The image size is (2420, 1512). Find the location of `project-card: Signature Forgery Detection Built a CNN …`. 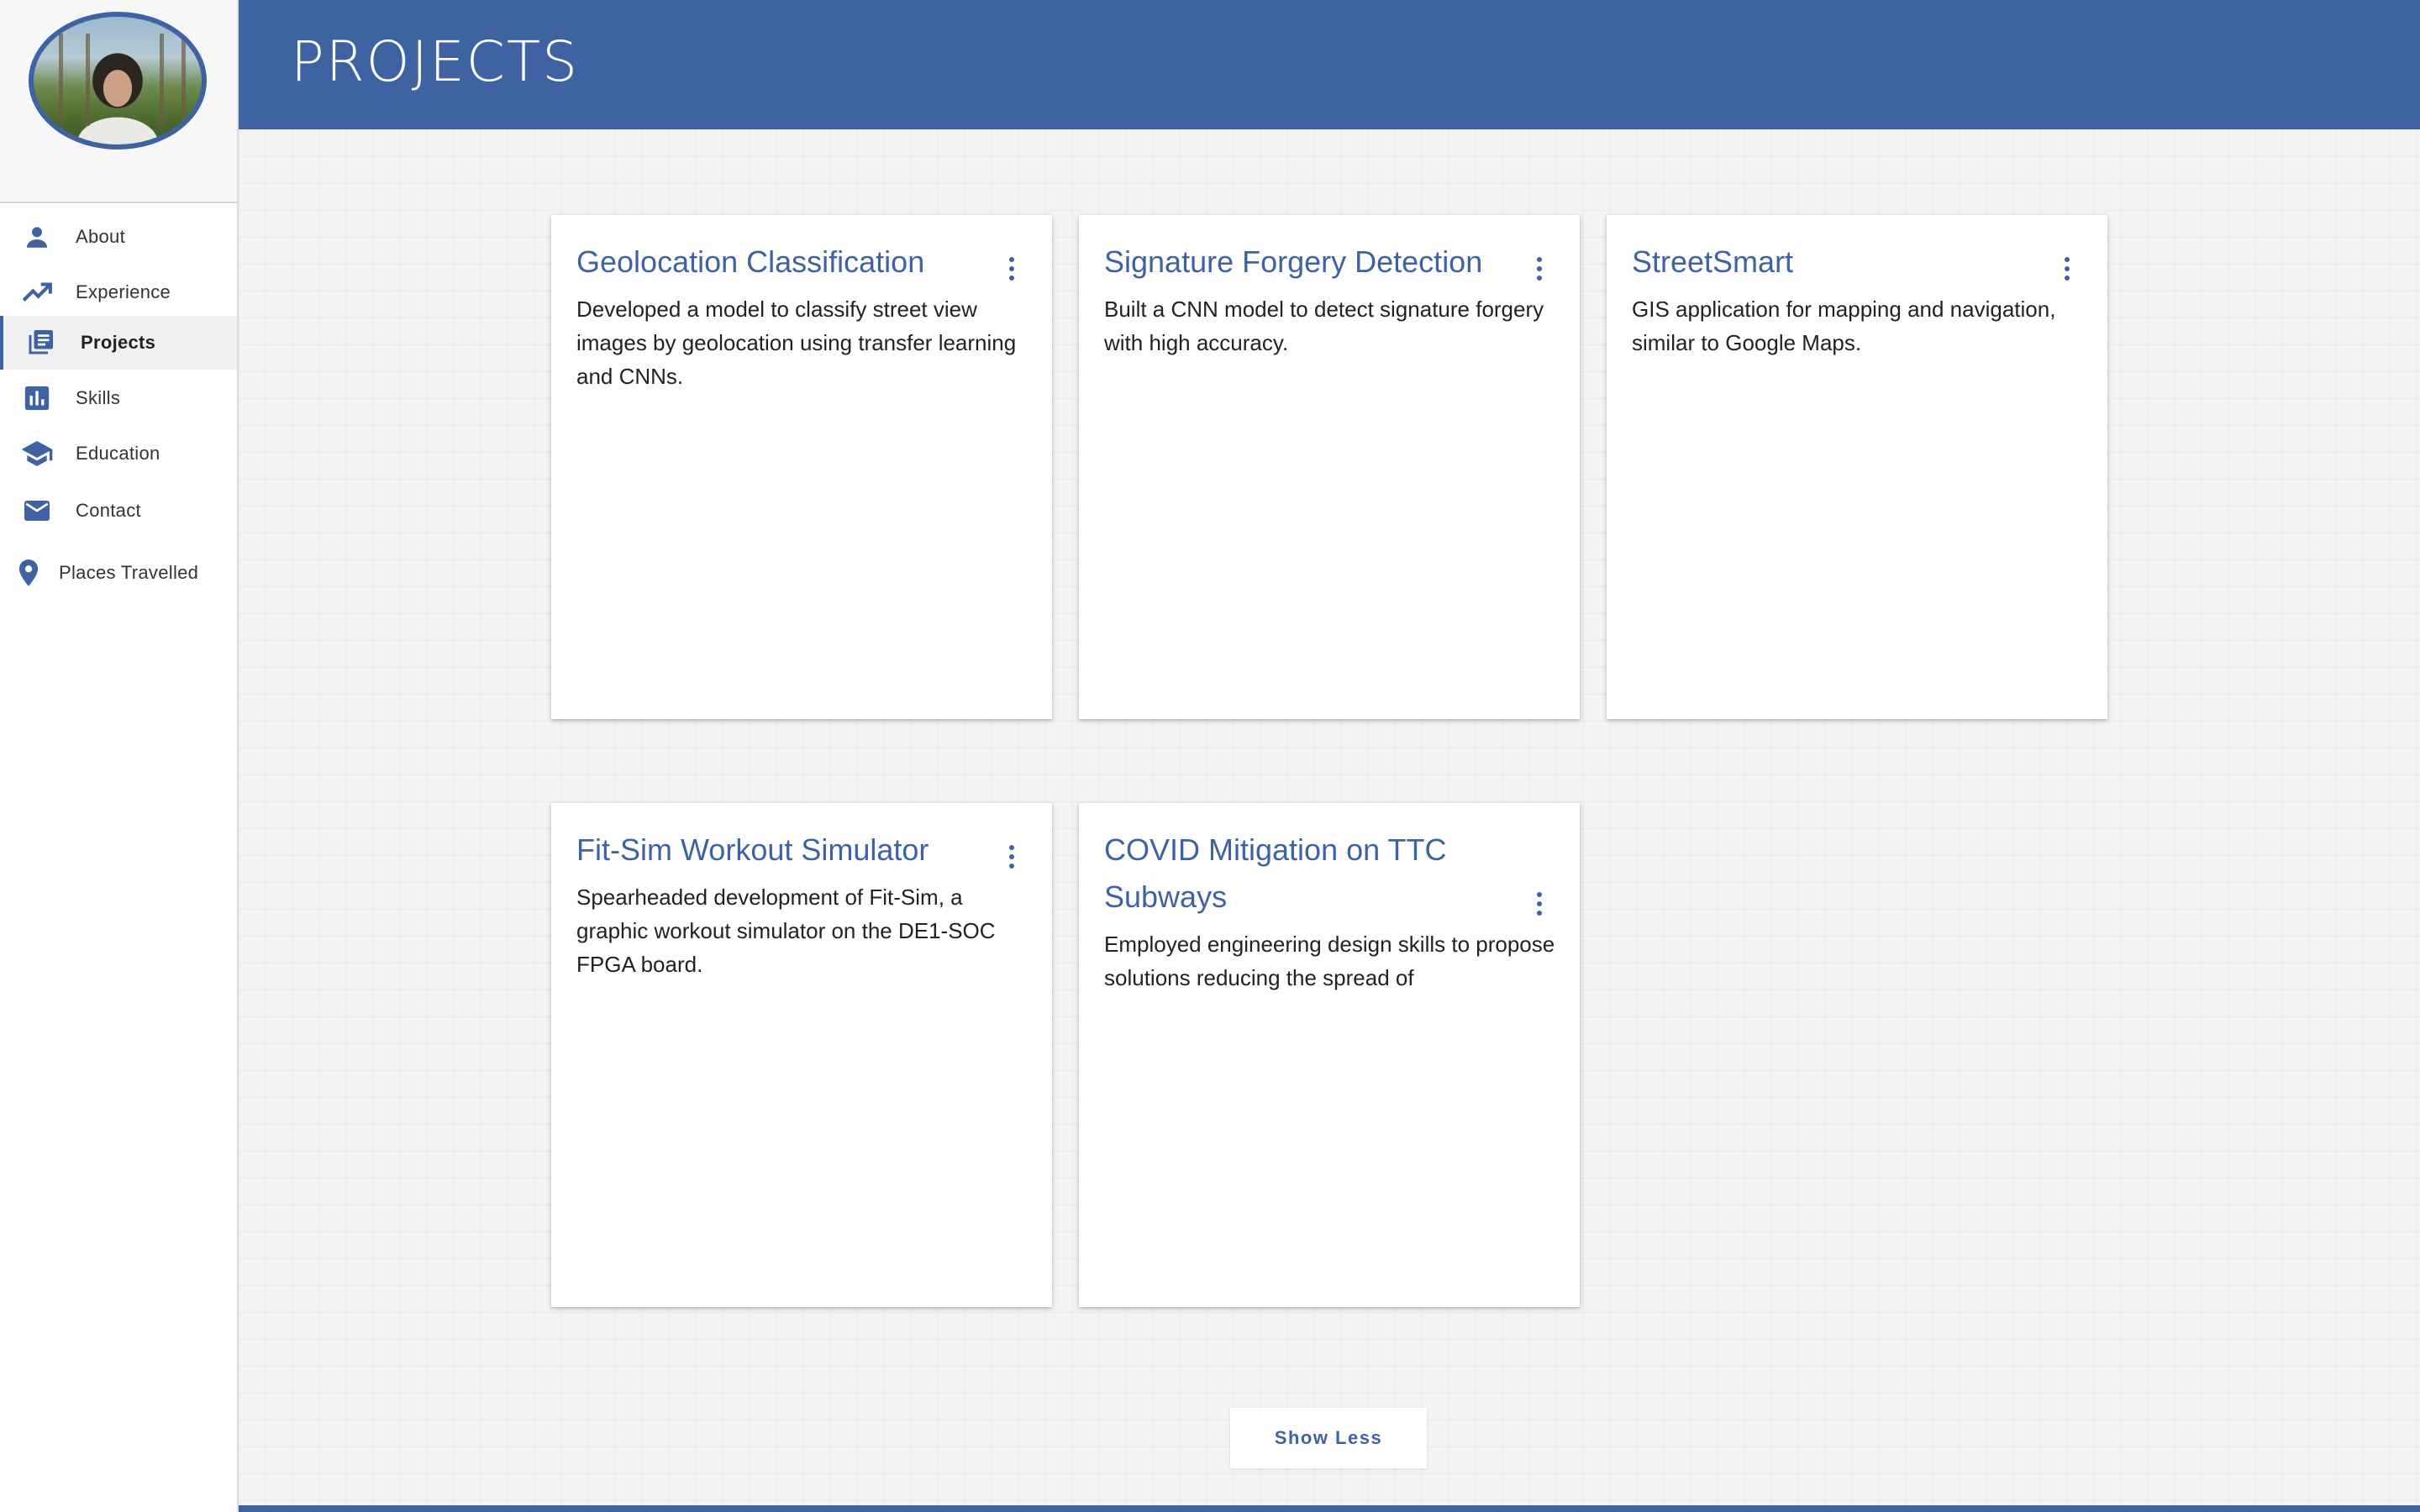

project-card: Signature Forgery Detection Built a CNN … is located at coordinates (1329, 467).